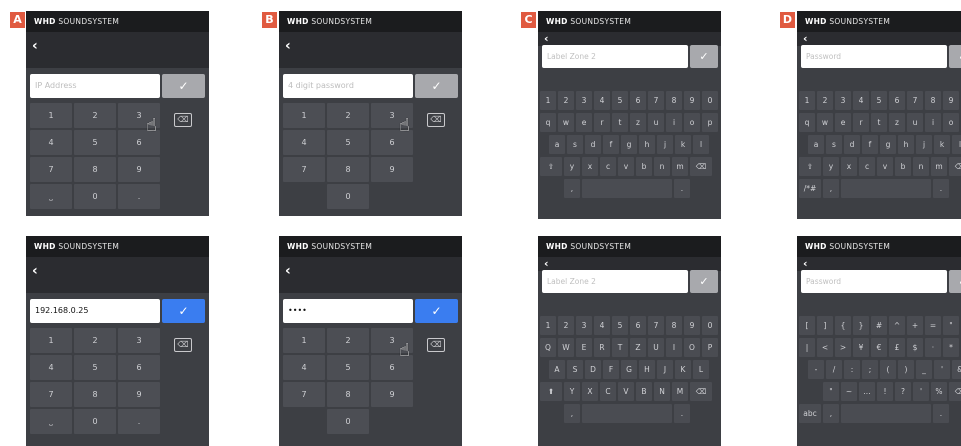  I want to click on key-row3-6: M, so click(680, 391).